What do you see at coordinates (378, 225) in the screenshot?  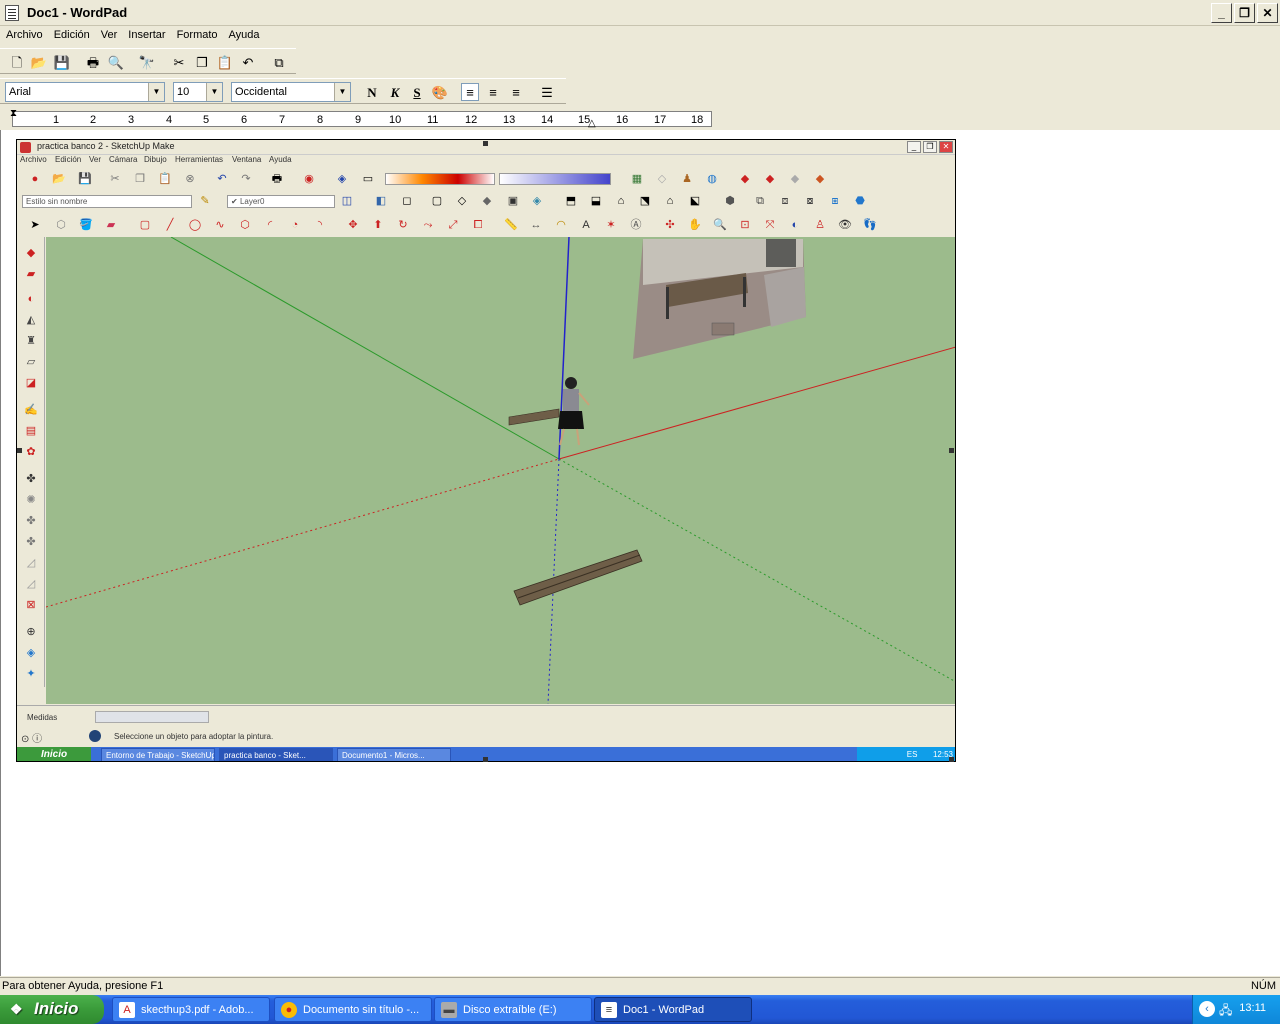 I see `su-pushpull-icon: ⬆` at bounding box center [378, 225].